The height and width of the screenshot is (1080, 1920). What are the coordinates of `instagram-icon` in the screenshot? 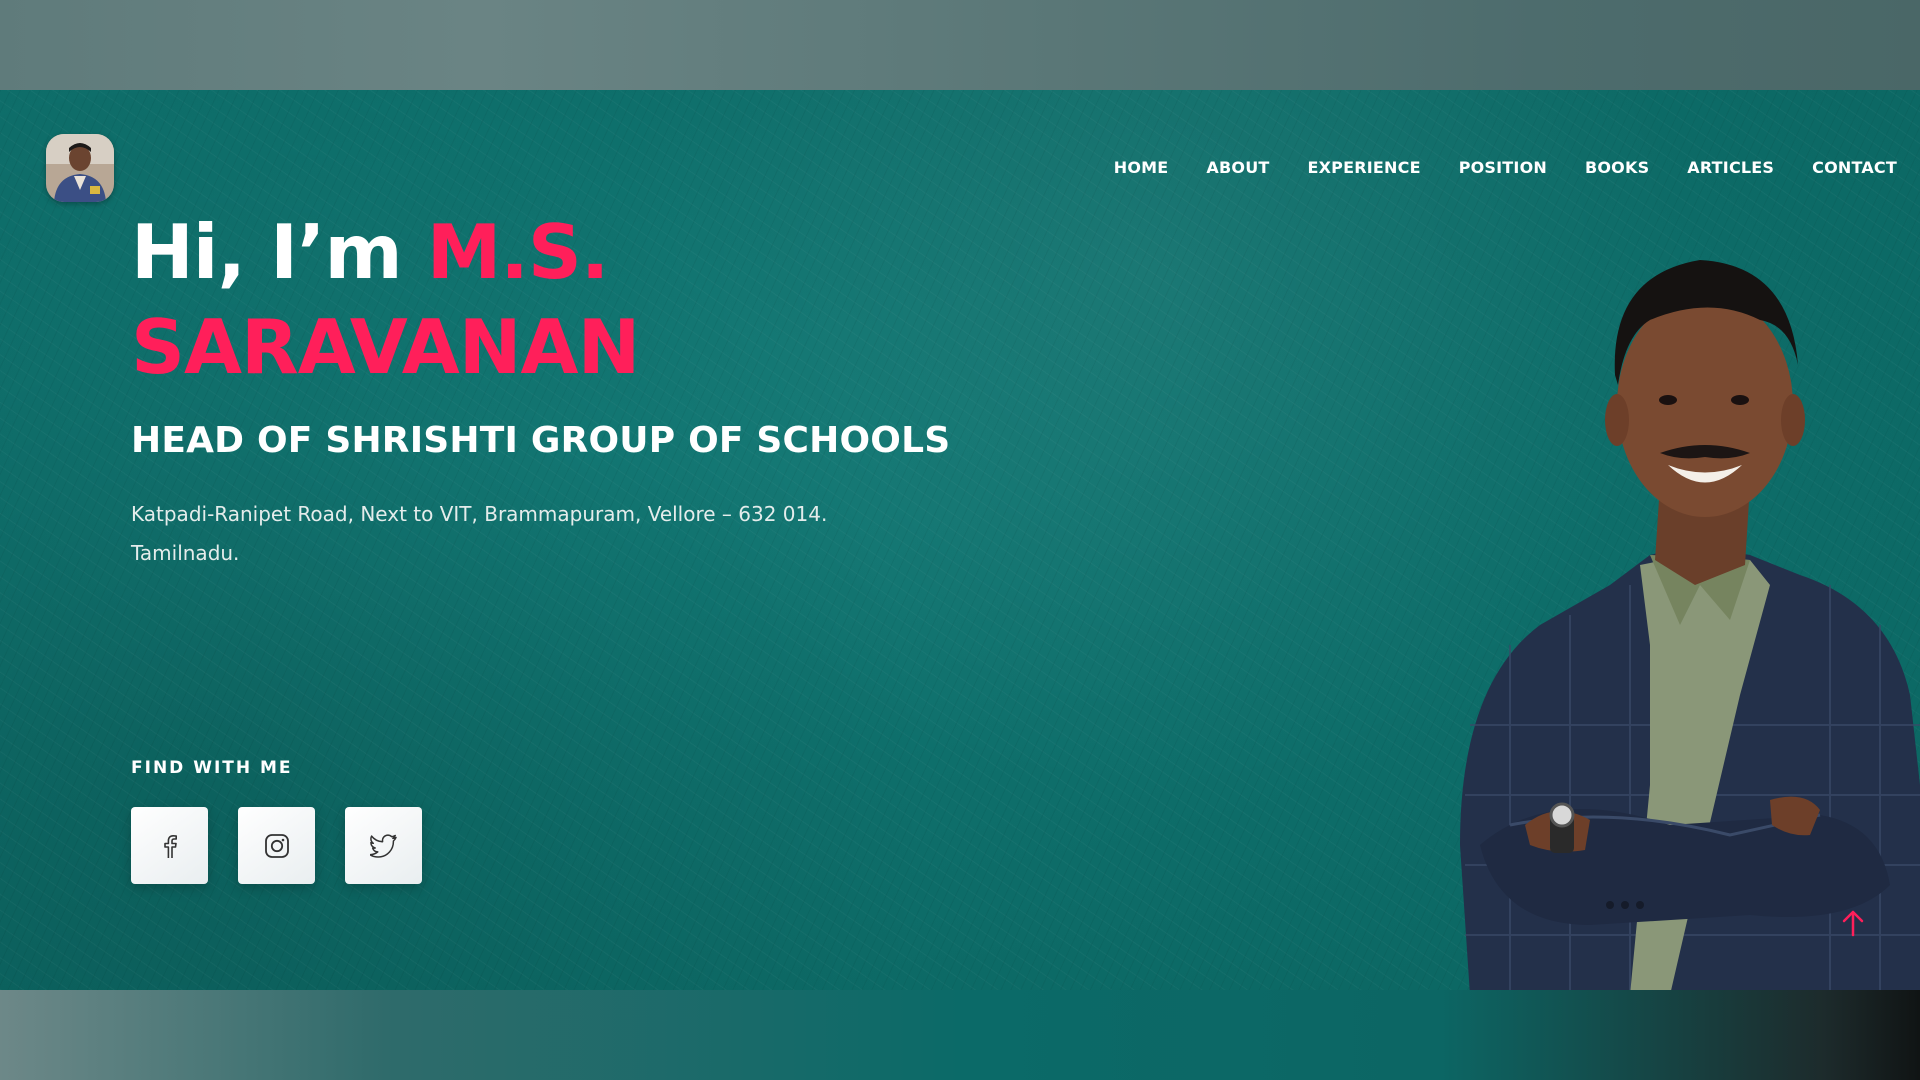 It's located at (276, 845).